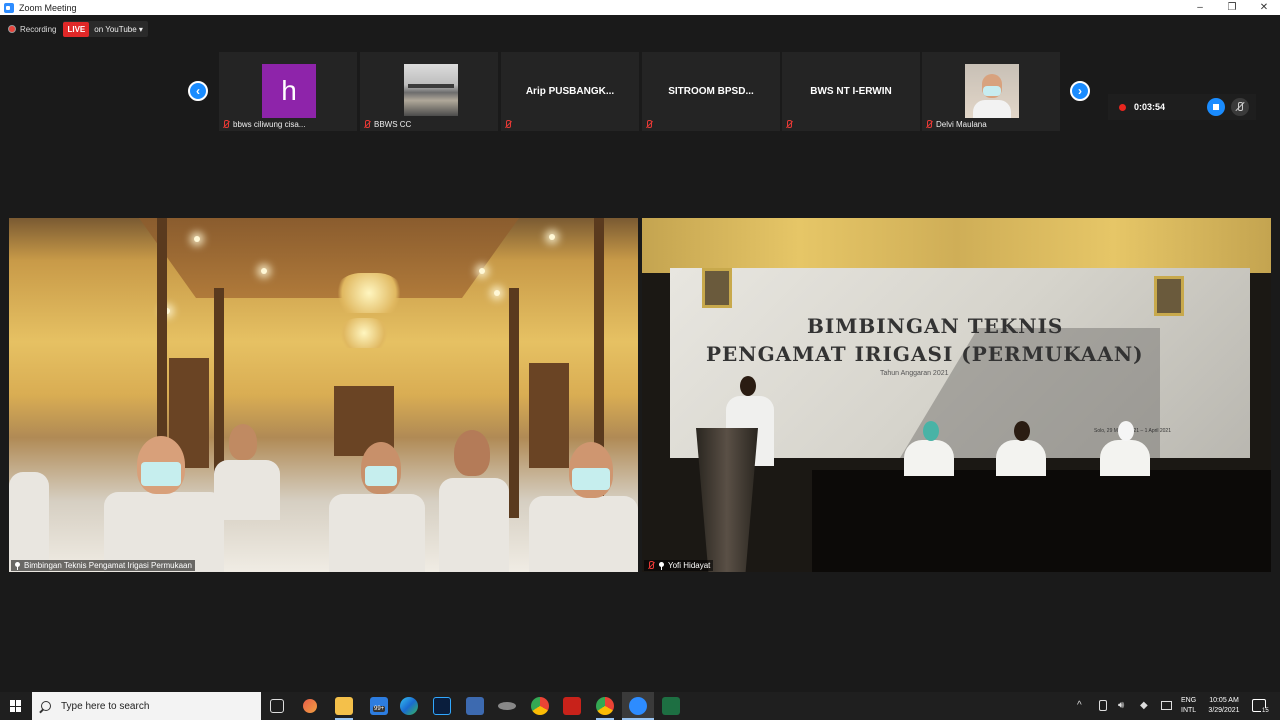  I want to click on search-icon, so click(46, 706).